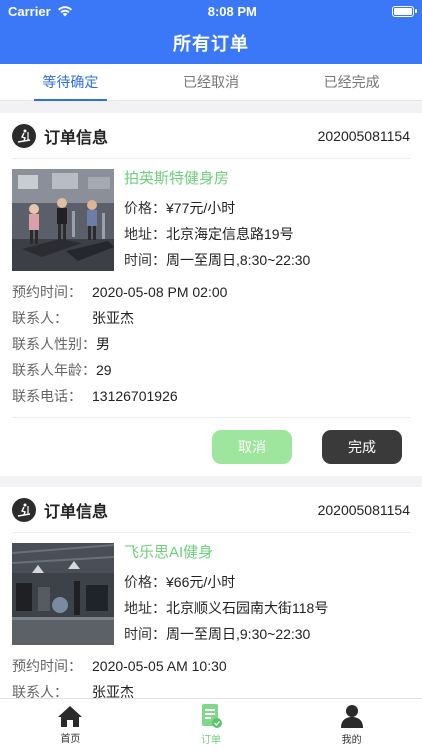 The image size is (422, 750). I want to click on tabbar-orders: 订单, so click(211, 724).